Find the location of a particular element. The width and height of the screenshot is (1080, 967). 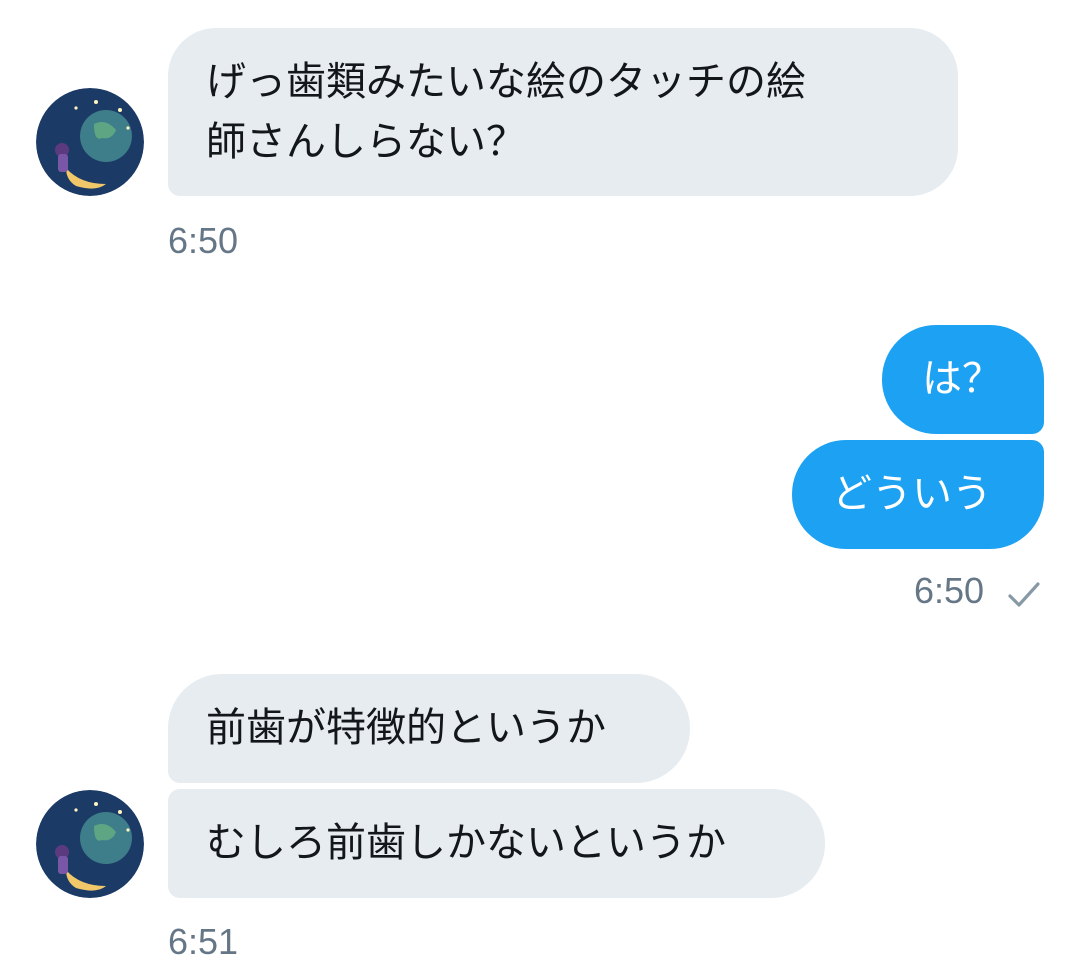

message-timestamp: 6:51 is located at coordinates (203, 941).